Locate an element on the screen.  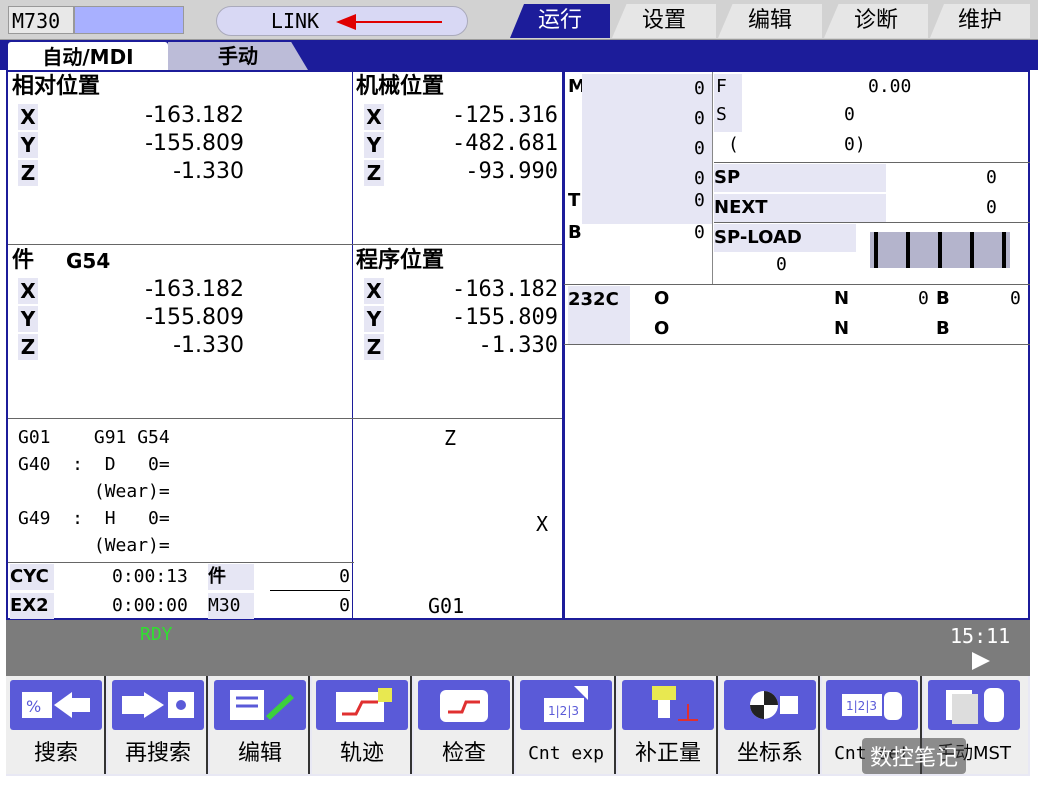
fkey-research: 再搜索 is located at coordinates (158, 725).